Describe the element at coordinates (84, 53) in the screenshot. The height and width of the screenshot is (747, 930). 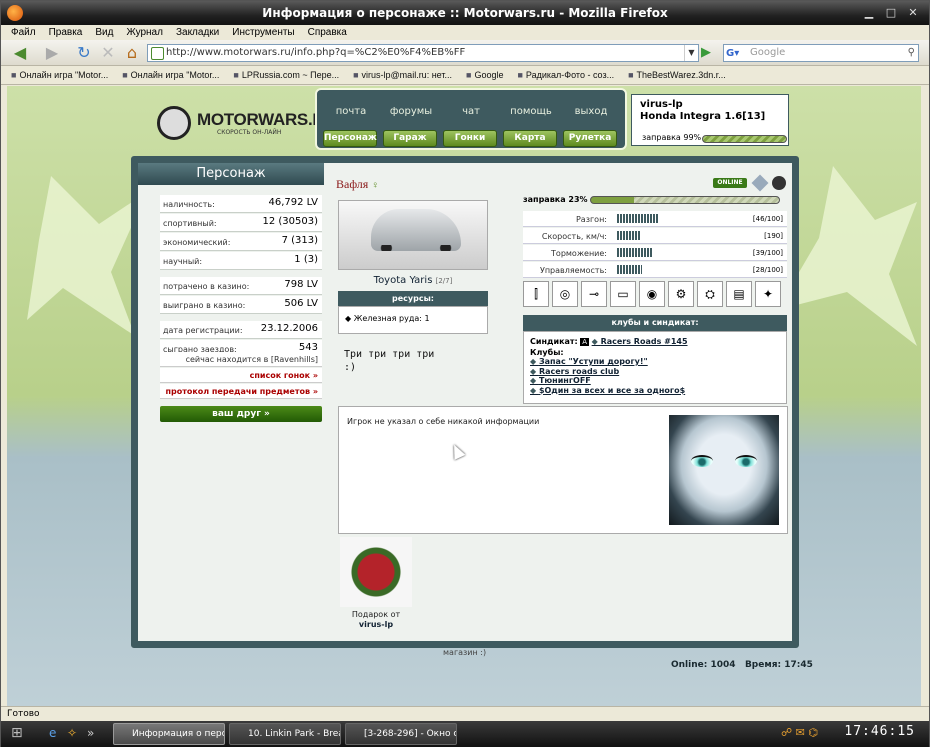
I see `reload-icon: ↻` at that location.